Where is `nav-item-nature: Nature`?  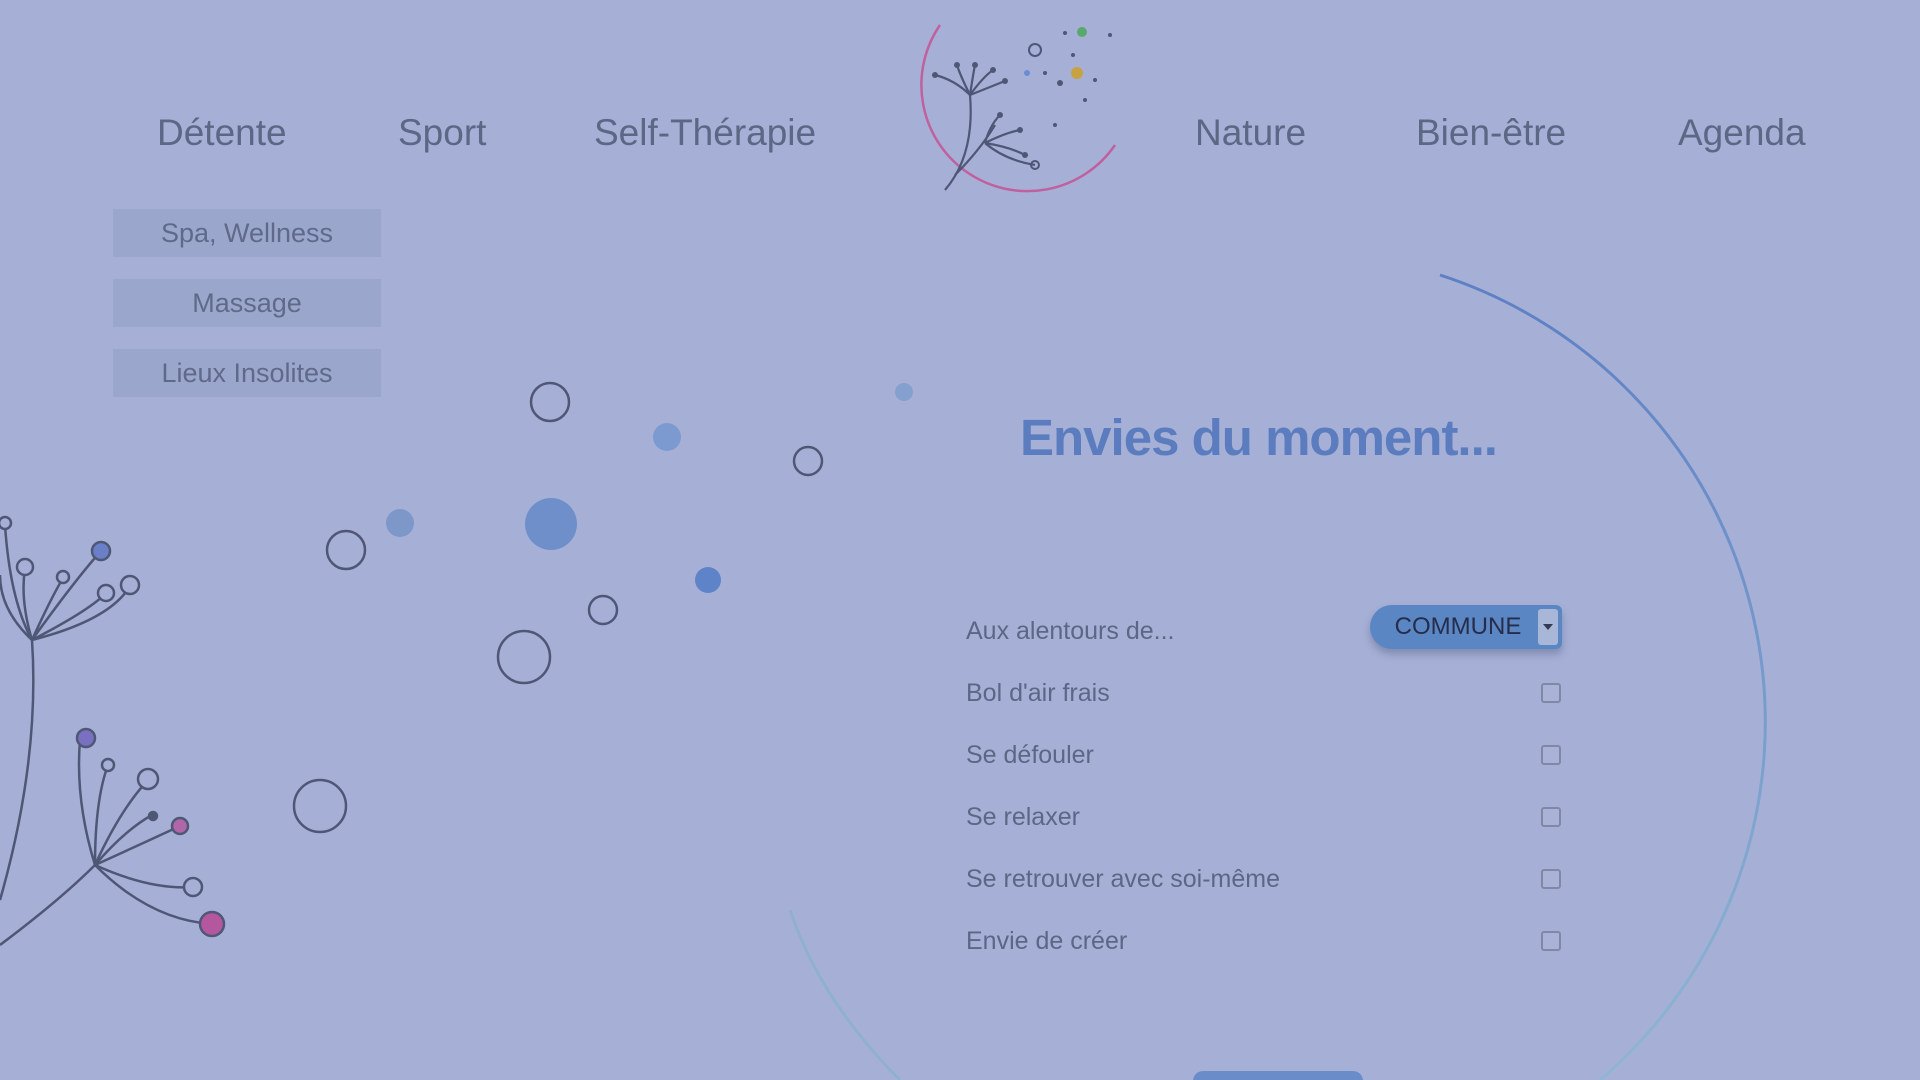
nav-item-nature: Nature is located at coordinates (1250, 133).